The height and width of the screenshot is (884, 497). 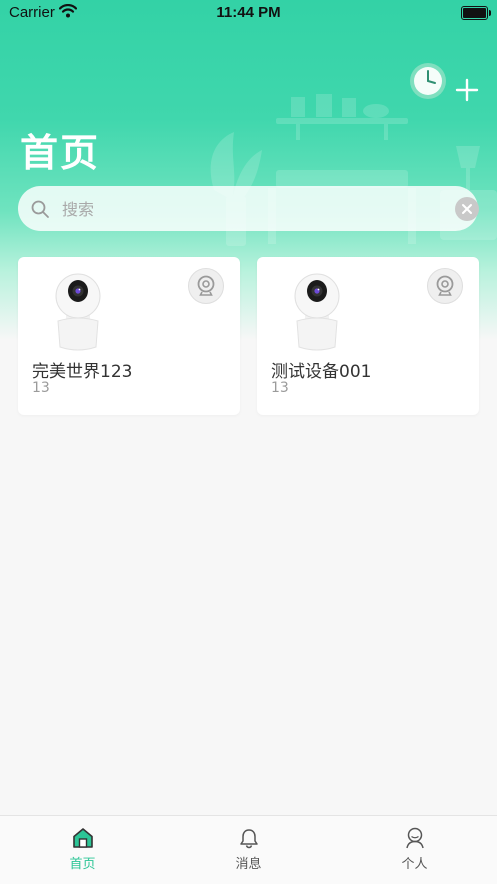 I want to click on tab-messages: 消息, so click(x=248, y=850).